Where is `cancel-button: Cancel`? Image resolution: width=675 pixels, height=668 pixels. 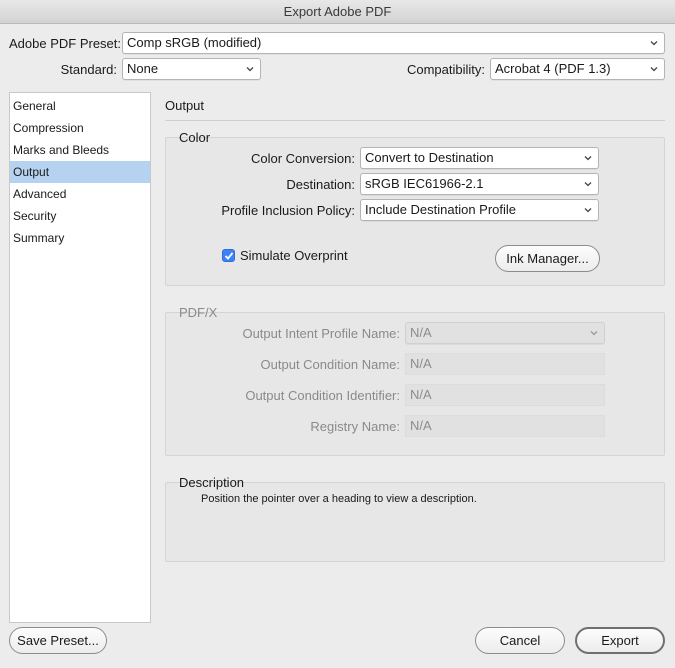 cancel-button: Cancel is located at coordinates (520, 640).